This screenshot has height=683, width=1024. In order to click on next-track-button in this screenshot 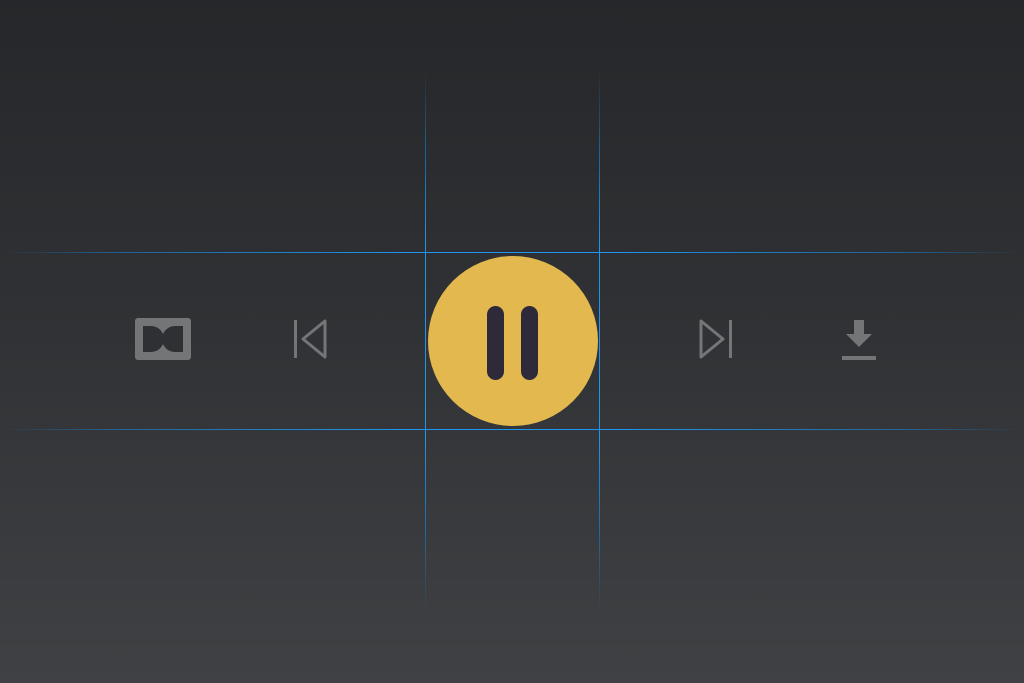, I will do `click(716, 339)`.